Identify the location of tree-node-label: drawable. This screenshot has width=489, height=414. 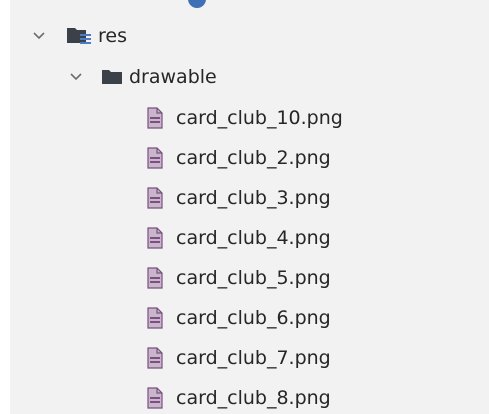
(173, 77).